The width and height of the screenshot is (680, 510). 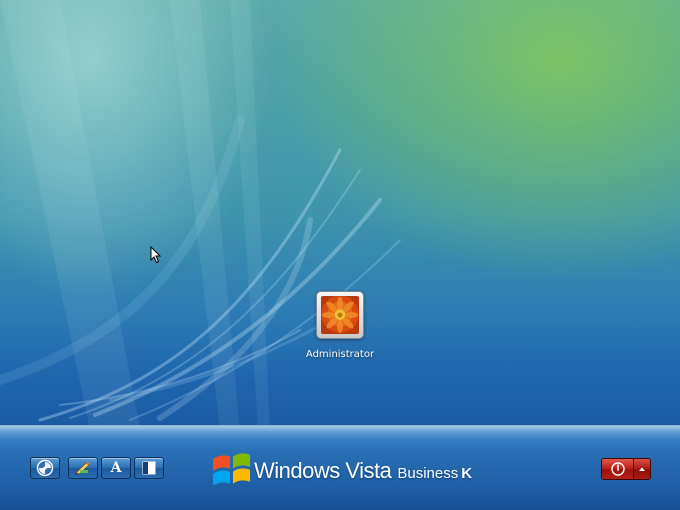 I want to click on mouse-cursor-icon, so click(x=156, y=255).